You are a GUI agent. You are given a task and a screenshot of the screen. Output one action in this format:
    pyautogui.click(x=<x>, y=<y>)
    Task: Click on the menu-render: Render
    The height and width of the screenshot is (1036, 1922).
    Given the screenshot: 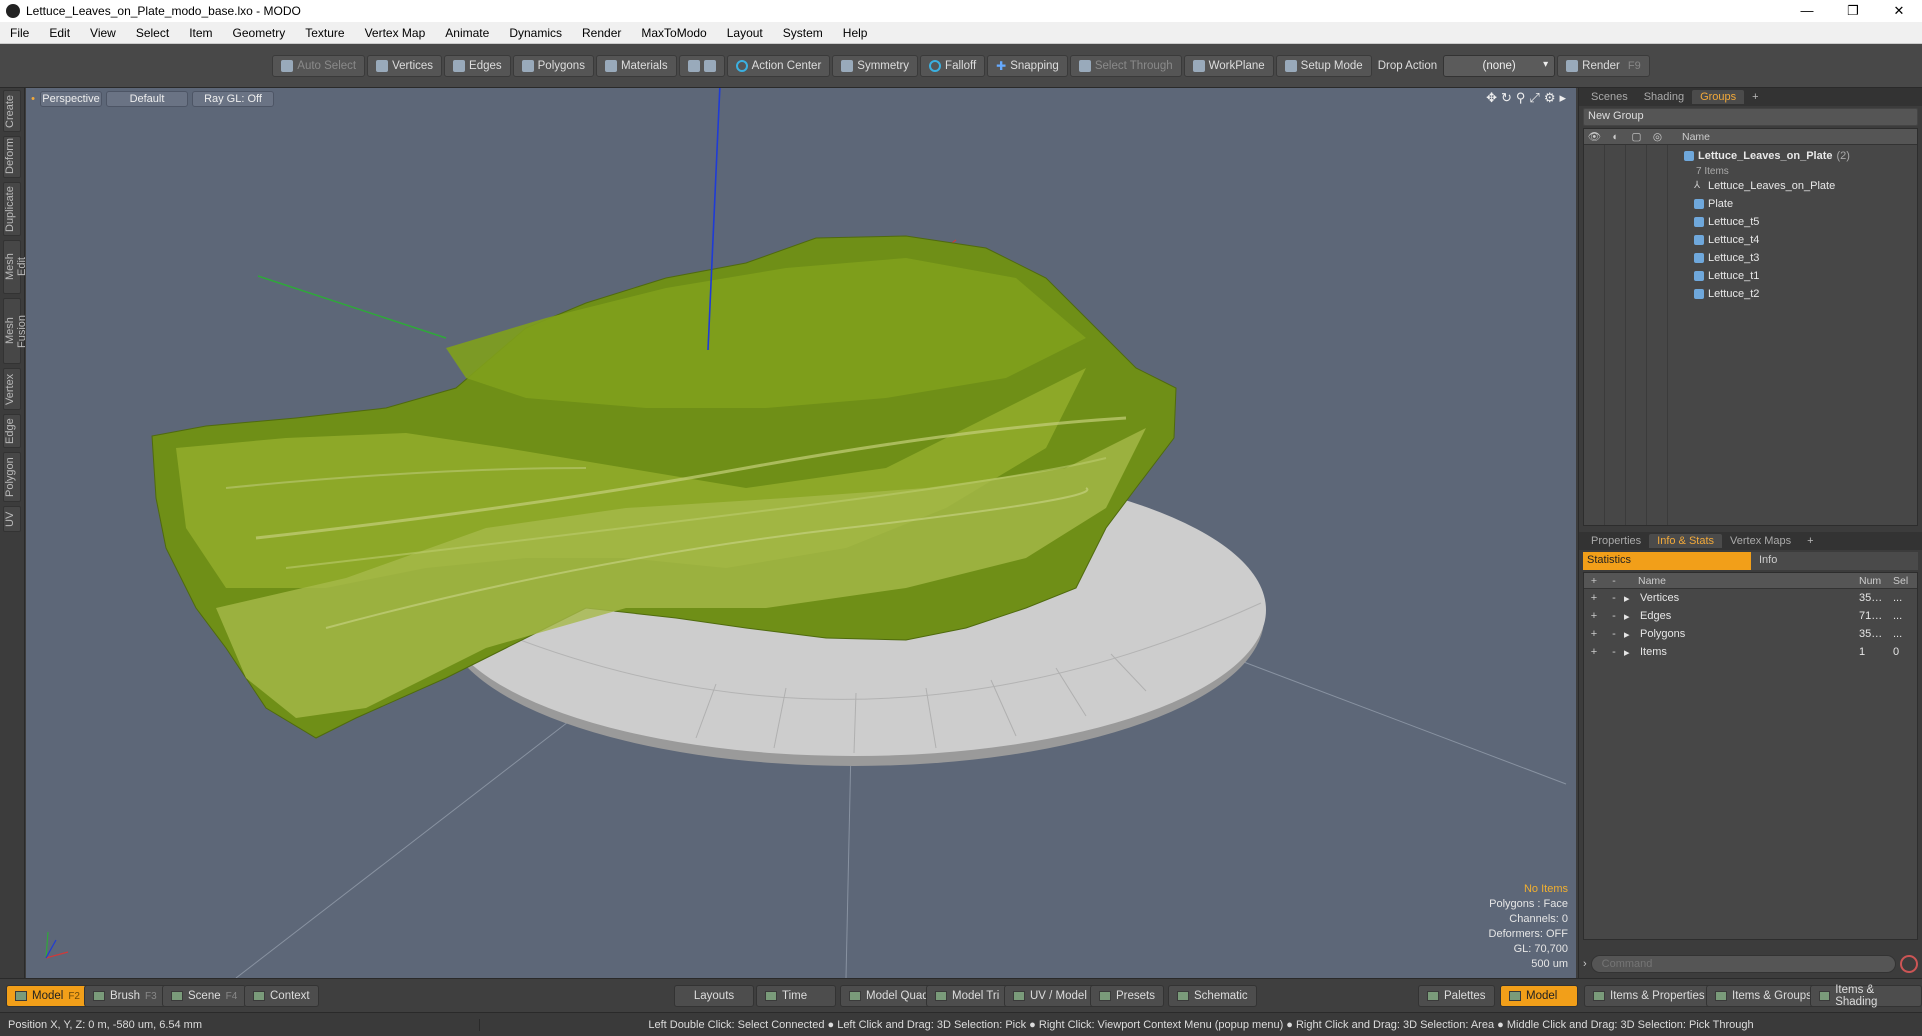 What is the action you would take?
    pyautogui.click(x=601, y=33)
    